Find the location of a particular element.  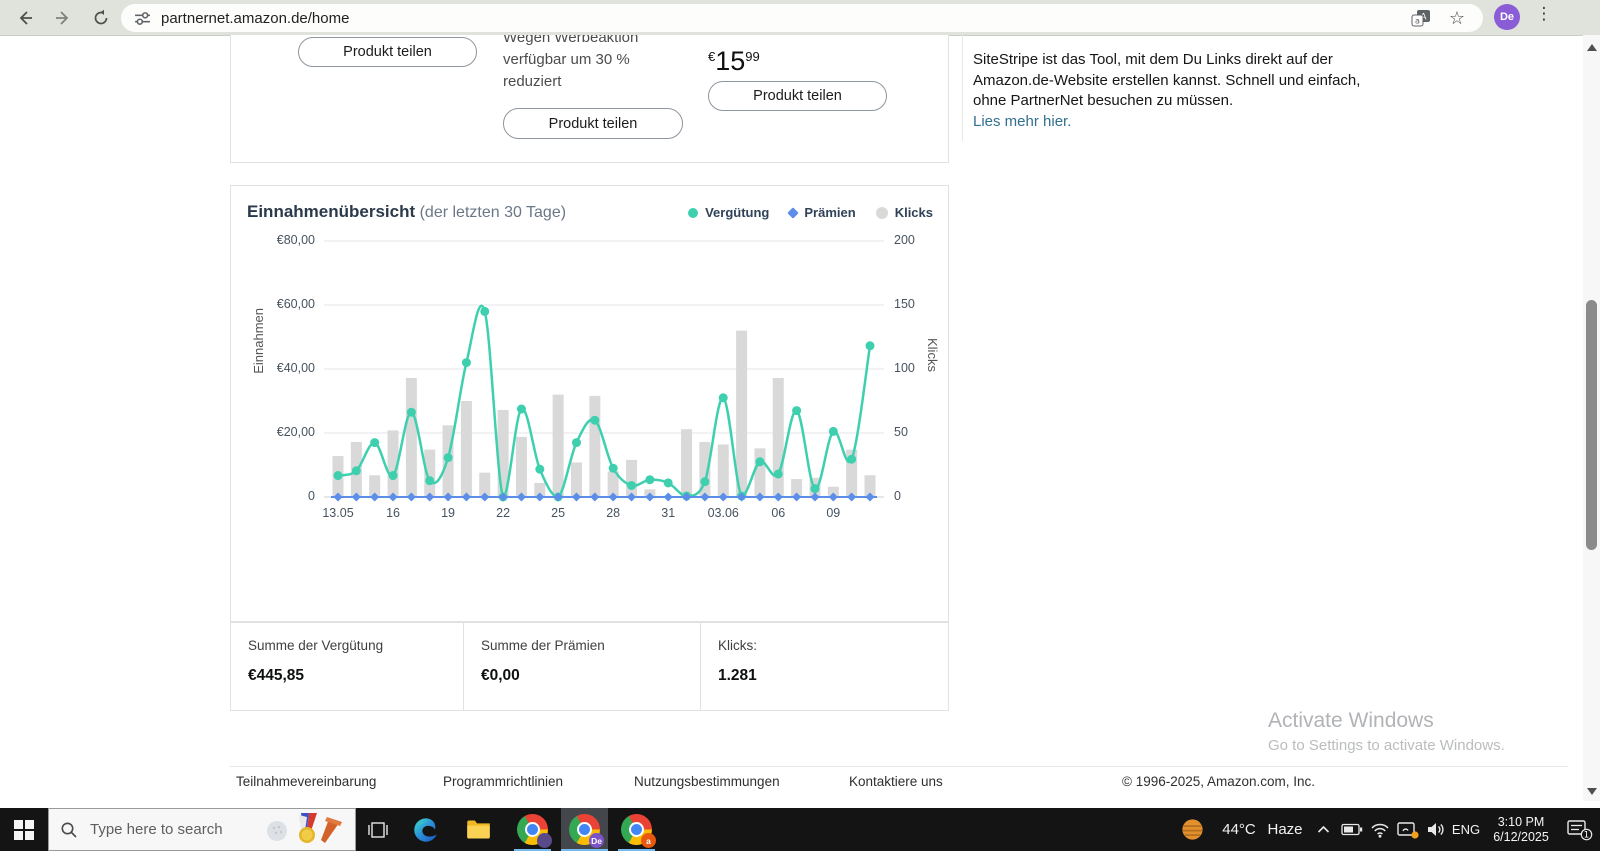

summary-cell-praemien: Summe der Prämien €0,00 is located at coordinates (582, 666).